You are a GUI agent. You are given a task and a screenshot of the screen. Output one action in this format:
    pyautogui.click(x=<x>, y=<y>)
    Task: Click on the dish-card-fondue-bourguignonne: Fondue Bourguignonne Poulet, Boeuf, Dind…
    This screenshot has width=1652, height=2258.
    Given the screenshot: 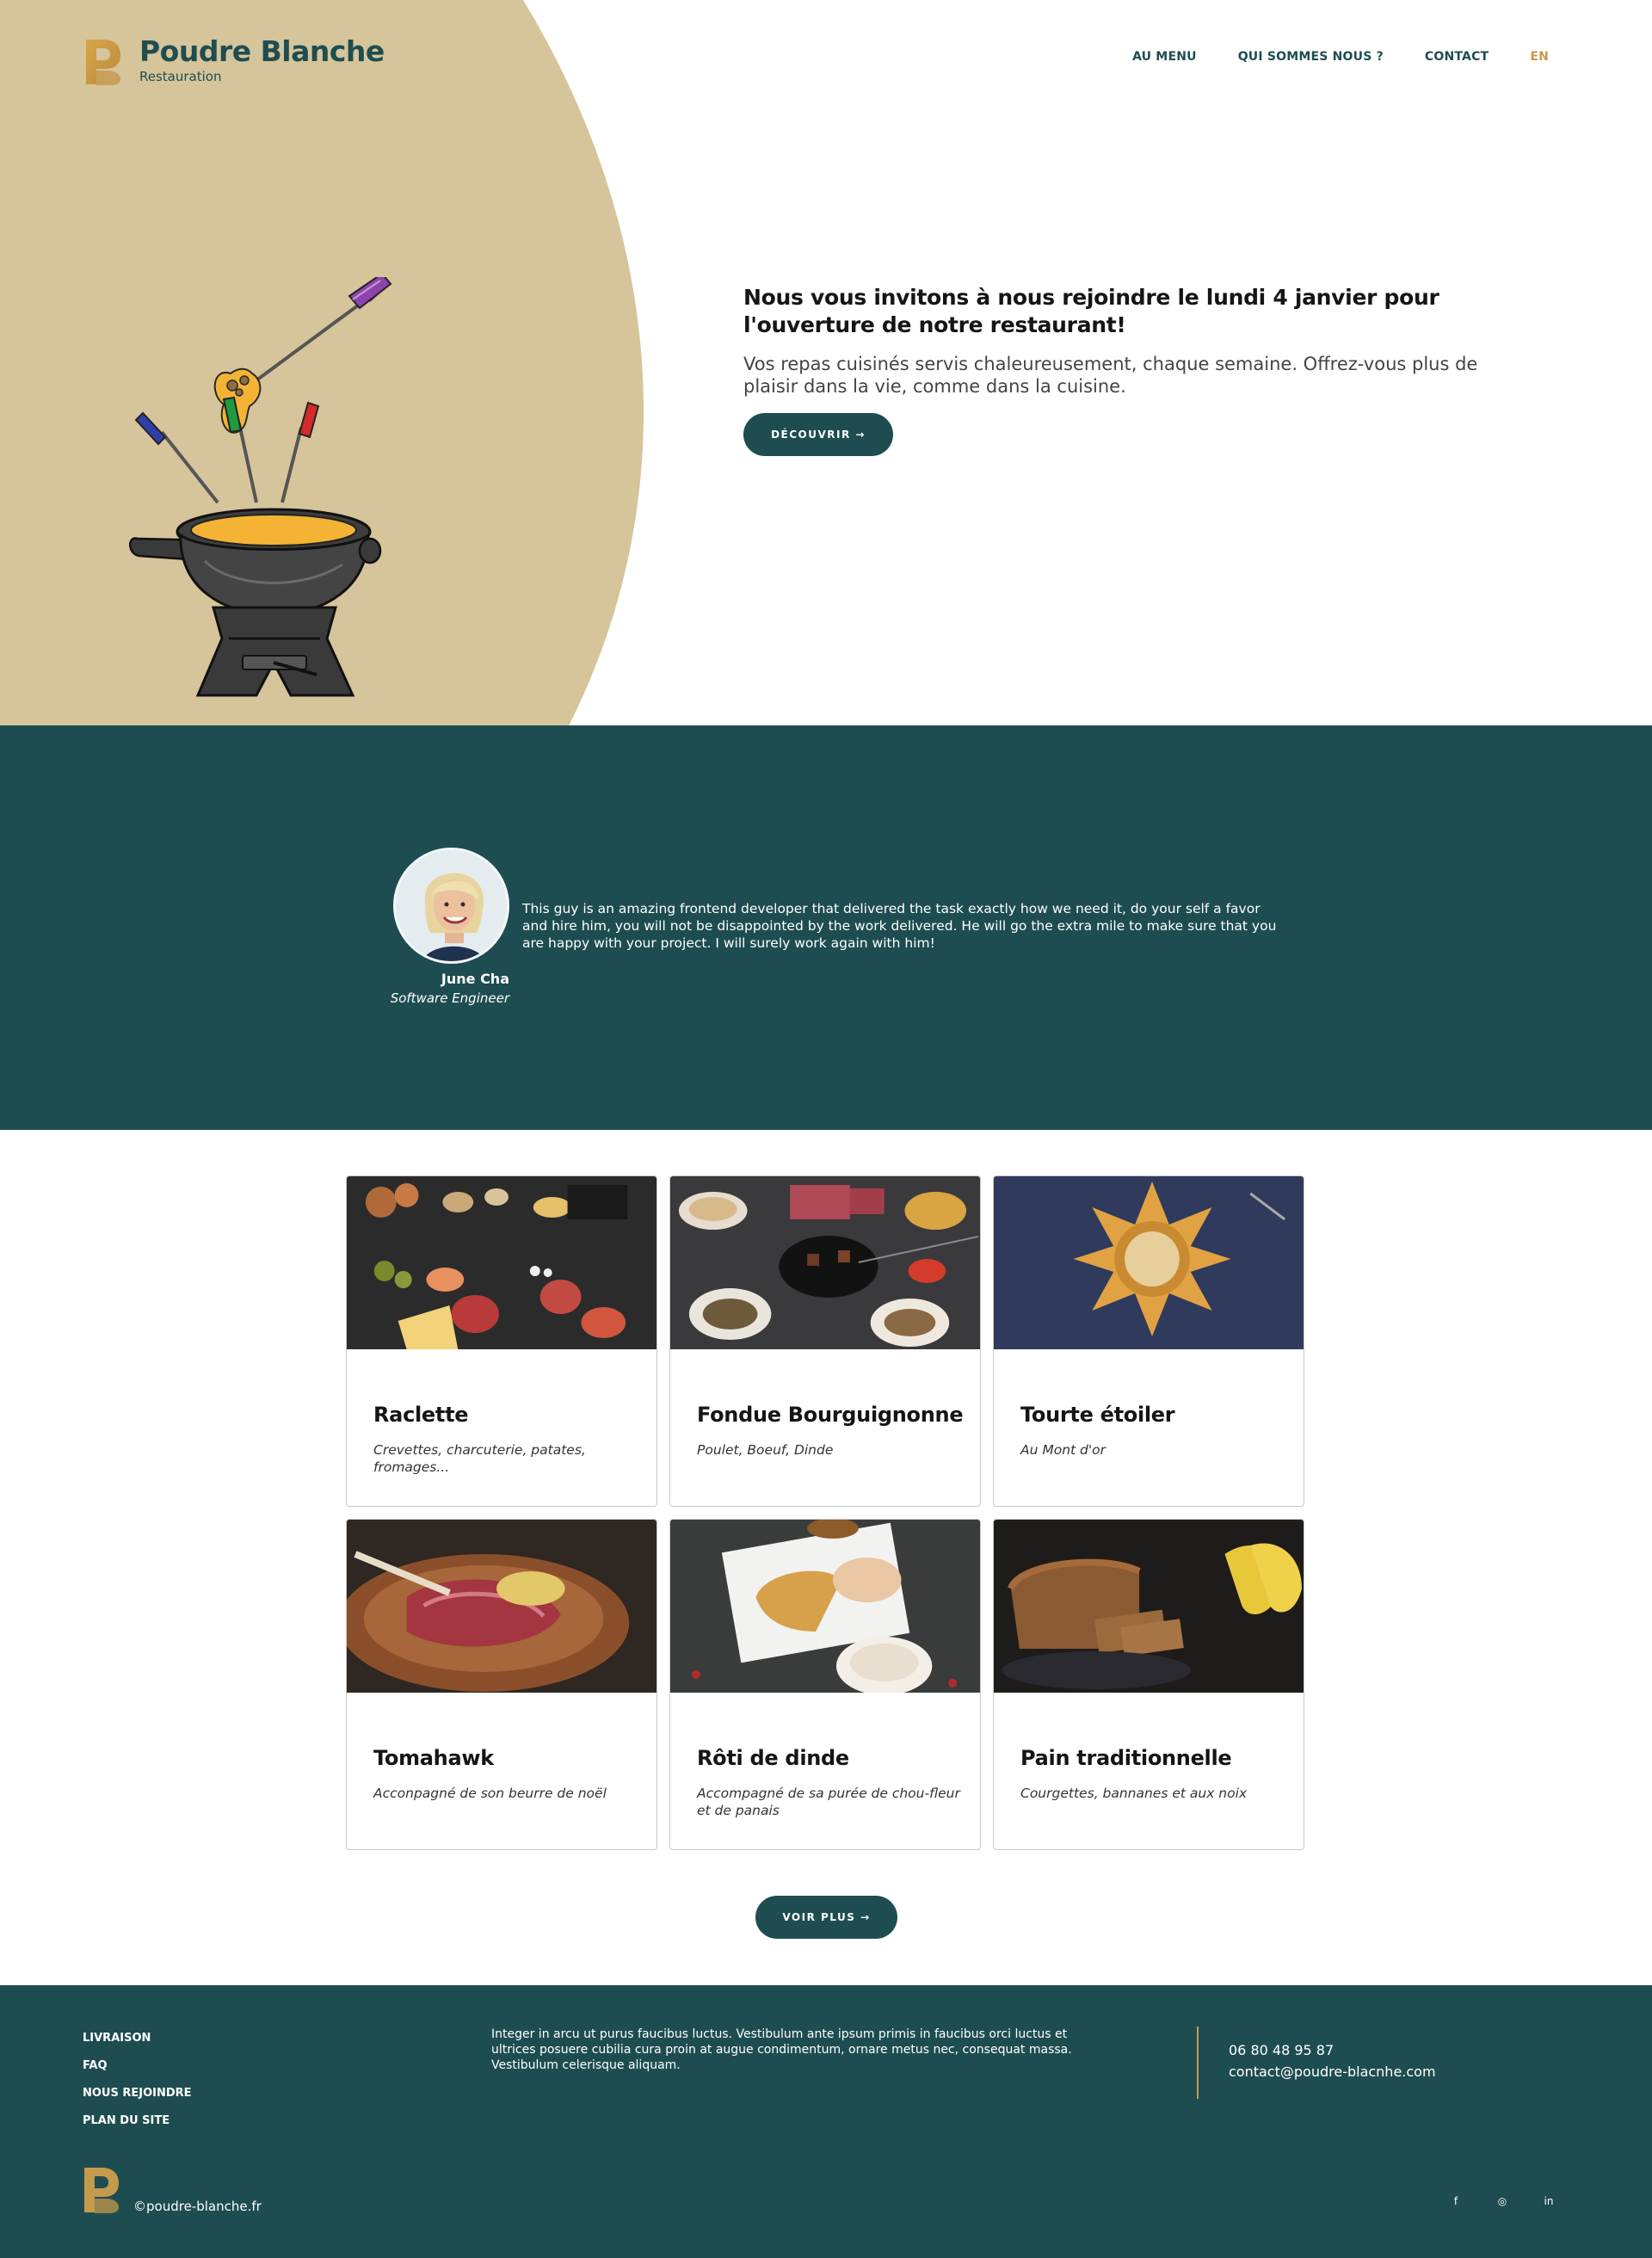 What is the action you would take?
    pyautogui.click(x=825, y=1341)
    